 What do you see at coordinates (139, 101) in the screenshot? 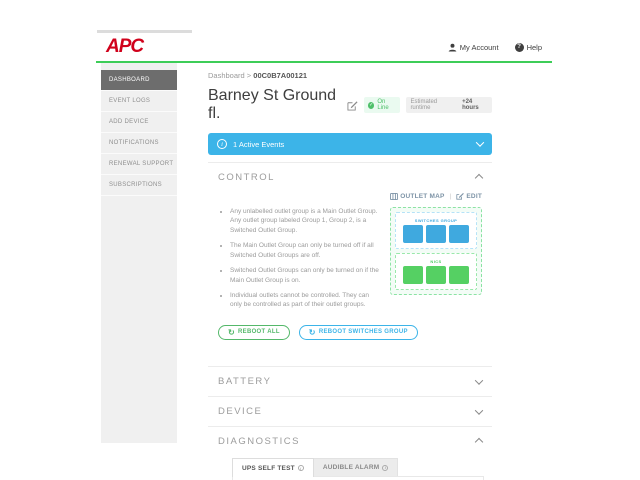
I see `sidebar-item-event-logs: EVENT LOGS` at bounding box center [139, 101].